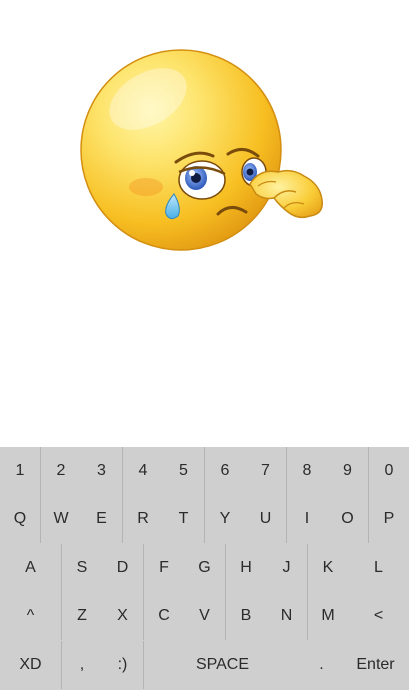  I want to click on key-4: 4, so click(142, 471).